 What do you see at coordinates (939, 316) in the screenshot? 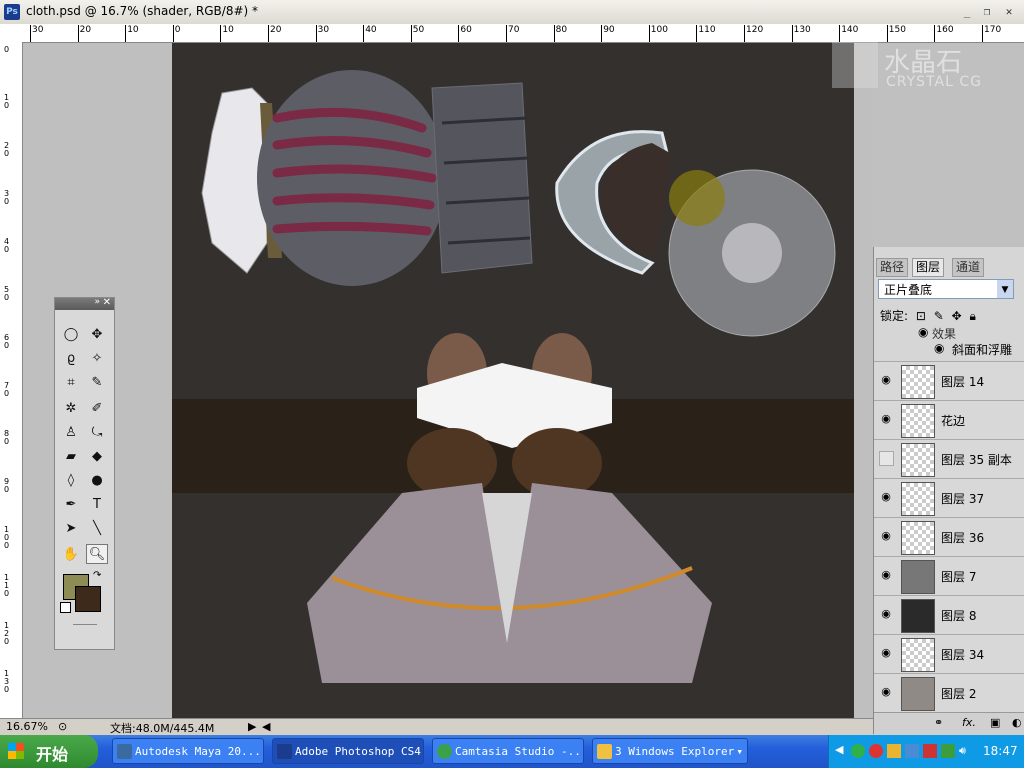
I see `lock-image-icon: ✎` at bounding box center [939, 316].